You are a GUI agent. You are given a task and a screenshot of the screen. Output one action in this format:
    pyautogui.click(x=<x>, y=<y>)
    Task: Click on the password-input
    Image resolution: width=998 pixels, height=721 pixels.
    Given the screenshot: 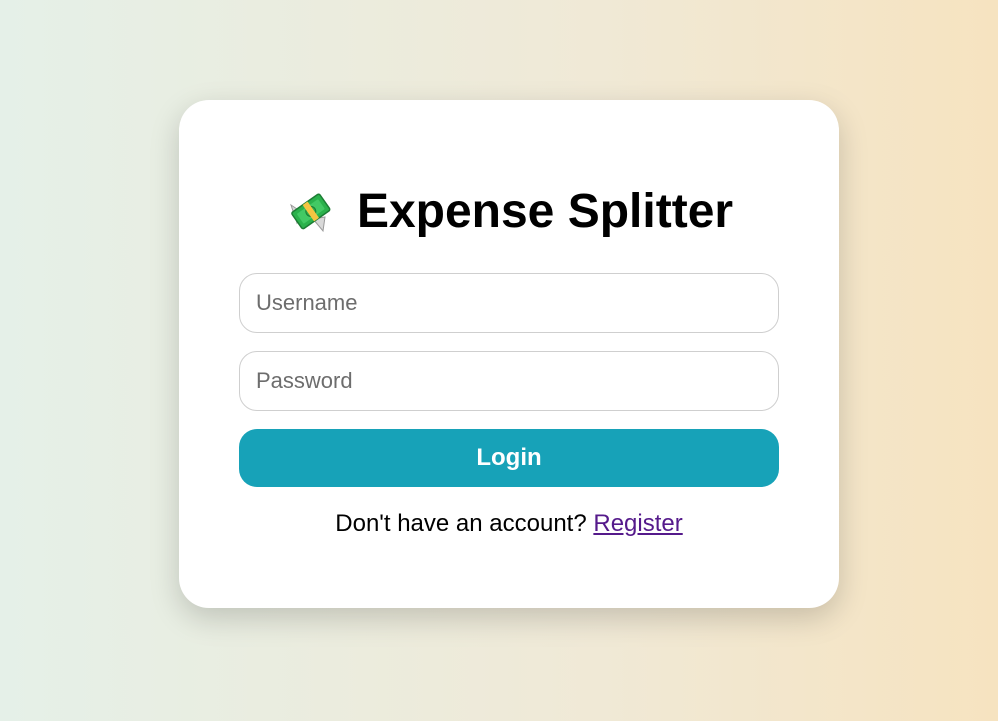 What is the action you would take?
    pyautogui.click(x=509, y=381)
    